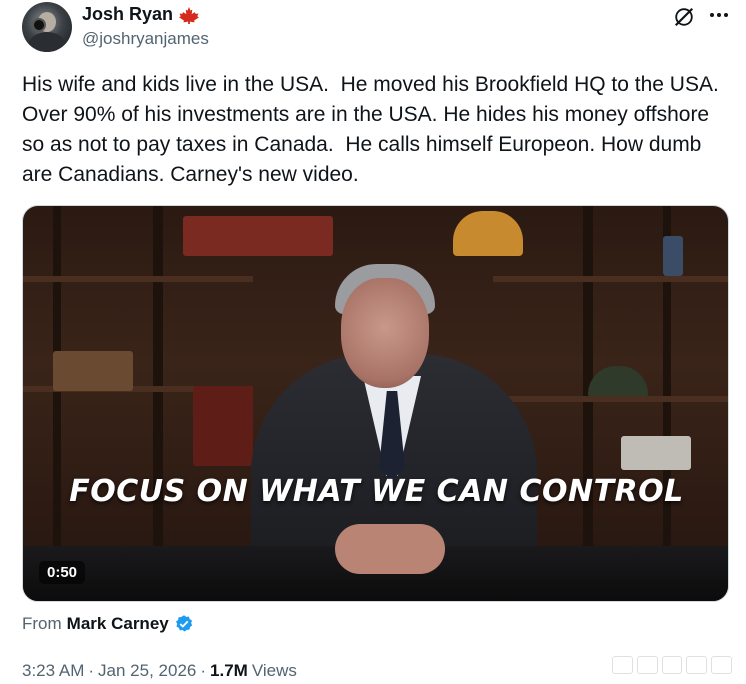  Describe the element at coordinates (229, 670) in the screenshot. I see `views-count: 1.7M` at that location.